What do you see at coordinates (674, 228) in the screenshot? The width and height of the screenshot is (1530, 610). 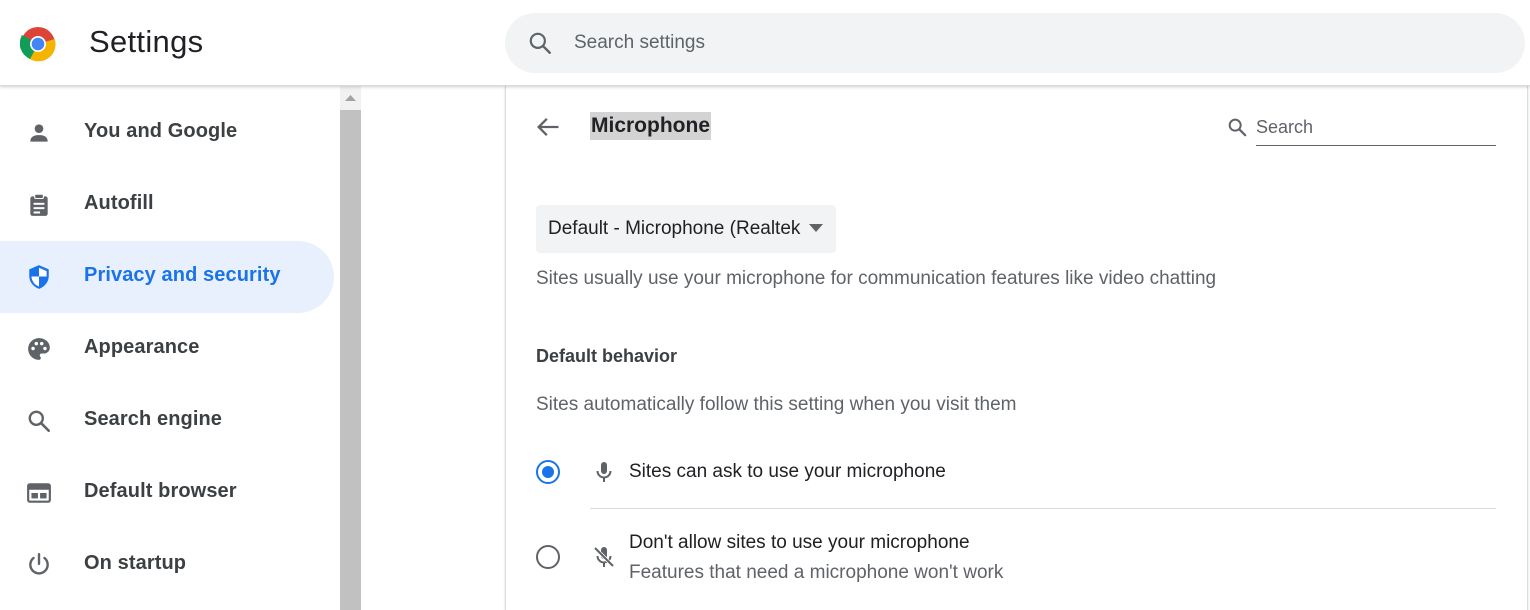 I see `device-select-value: Default - Microphone (Realtek` at bounding box center [674, 228].